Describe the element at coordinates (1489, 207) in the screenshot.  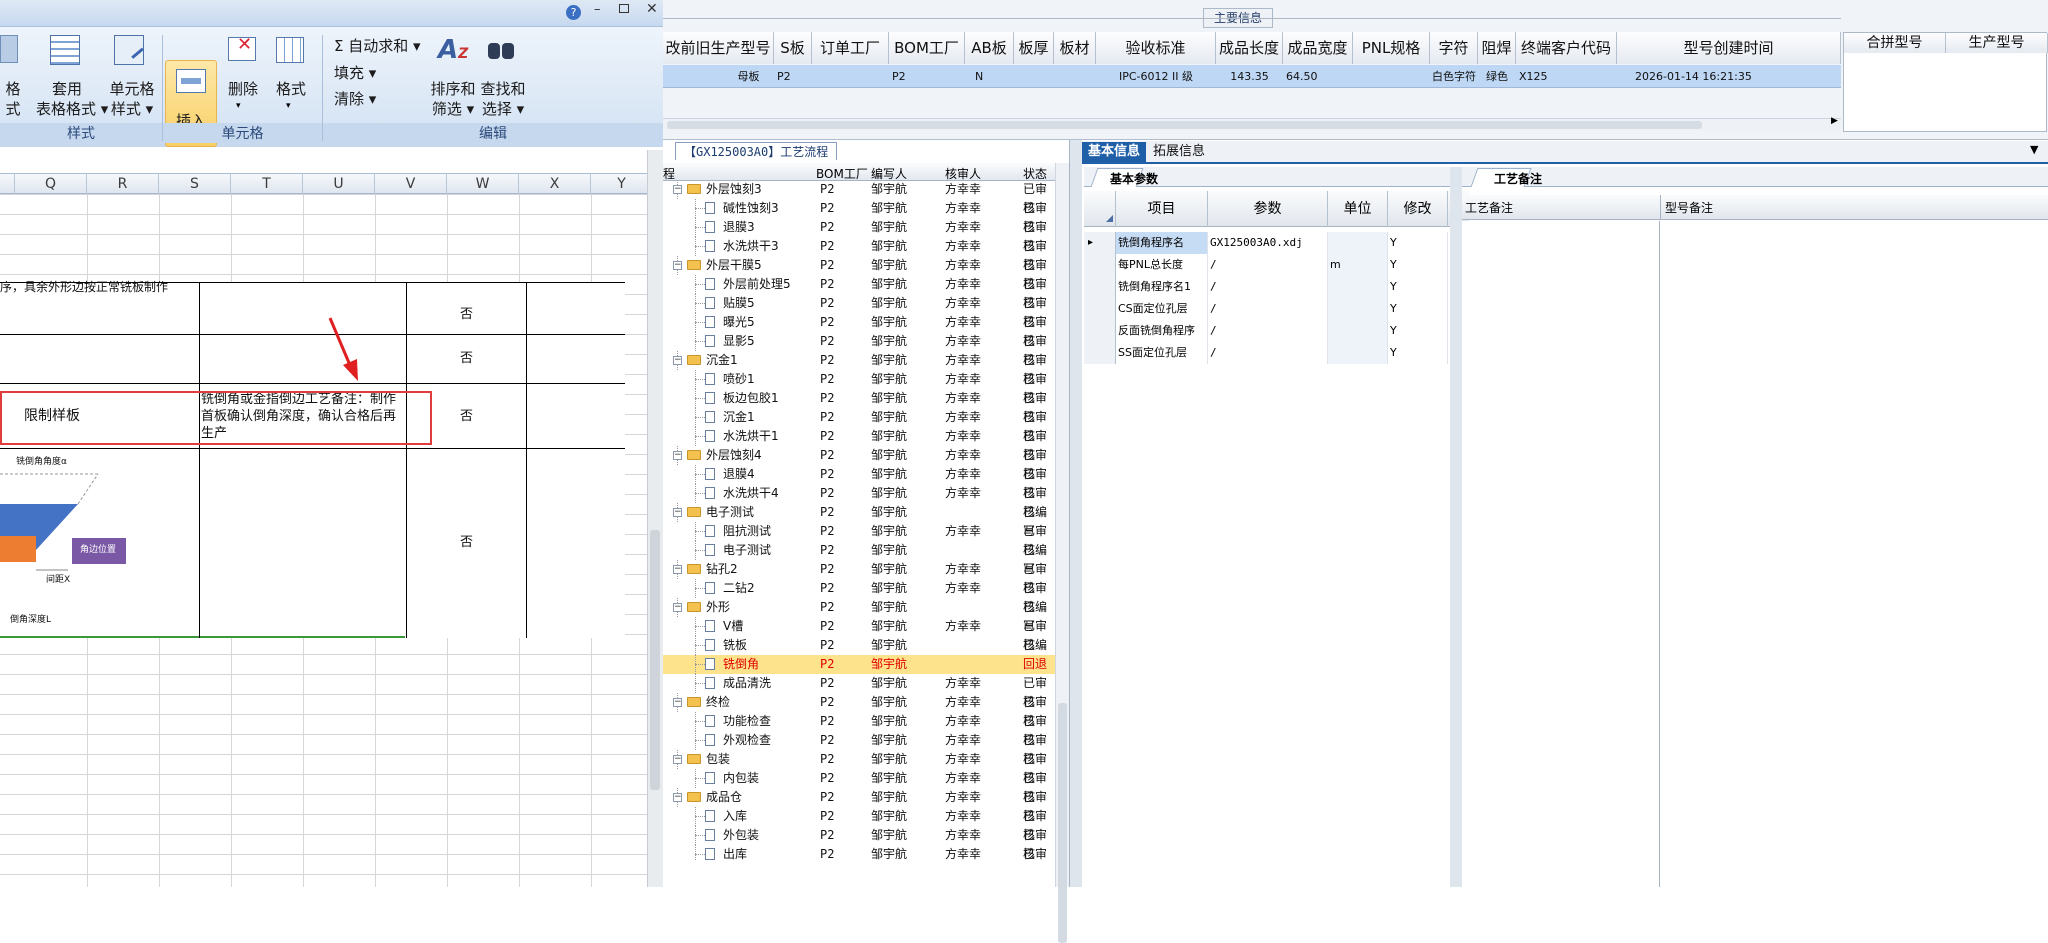
I see `column-header: 工艺备注` at that location.